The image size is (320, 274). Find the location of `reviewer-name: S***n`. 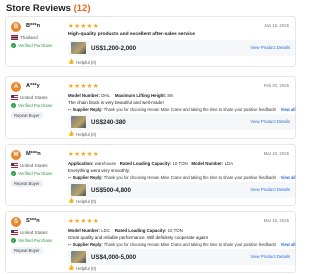

reviewer-name: S***n is located at coordinates (33, 221).